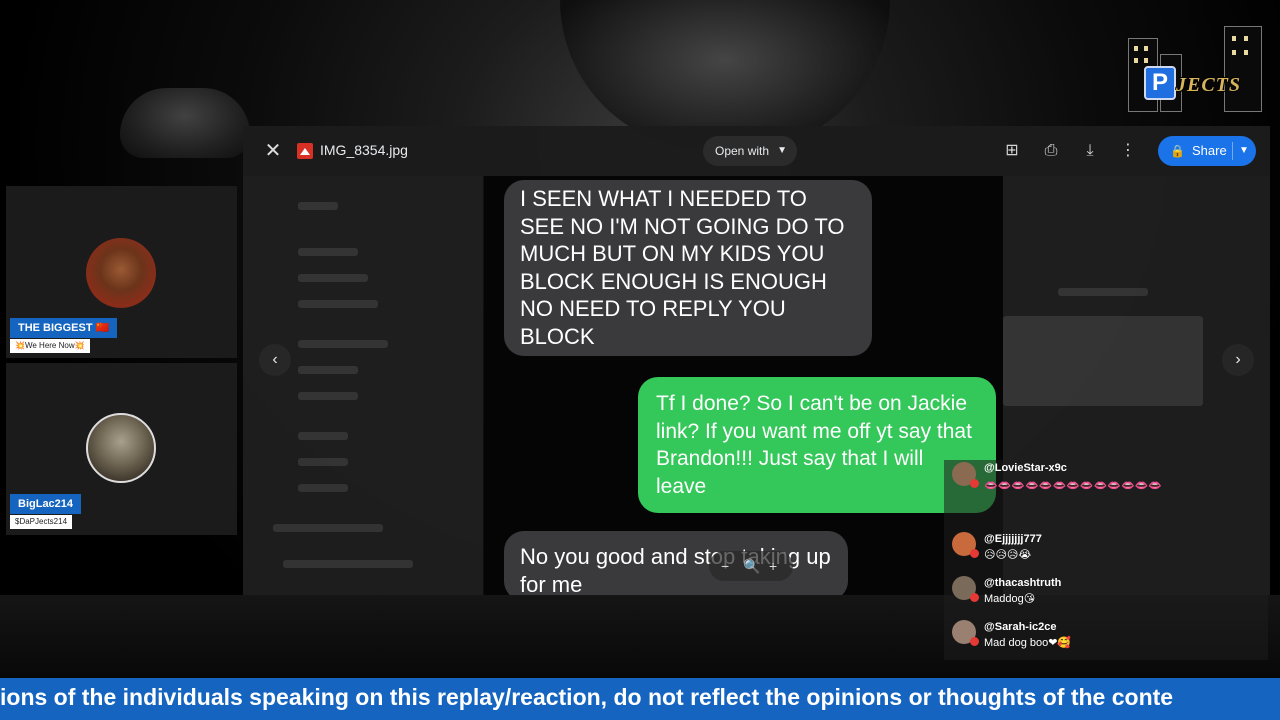 The height and width of the screenshot is (720, 1280). I want to click on chat-username: @Ejjjjjjj777, so click(1013, 539).